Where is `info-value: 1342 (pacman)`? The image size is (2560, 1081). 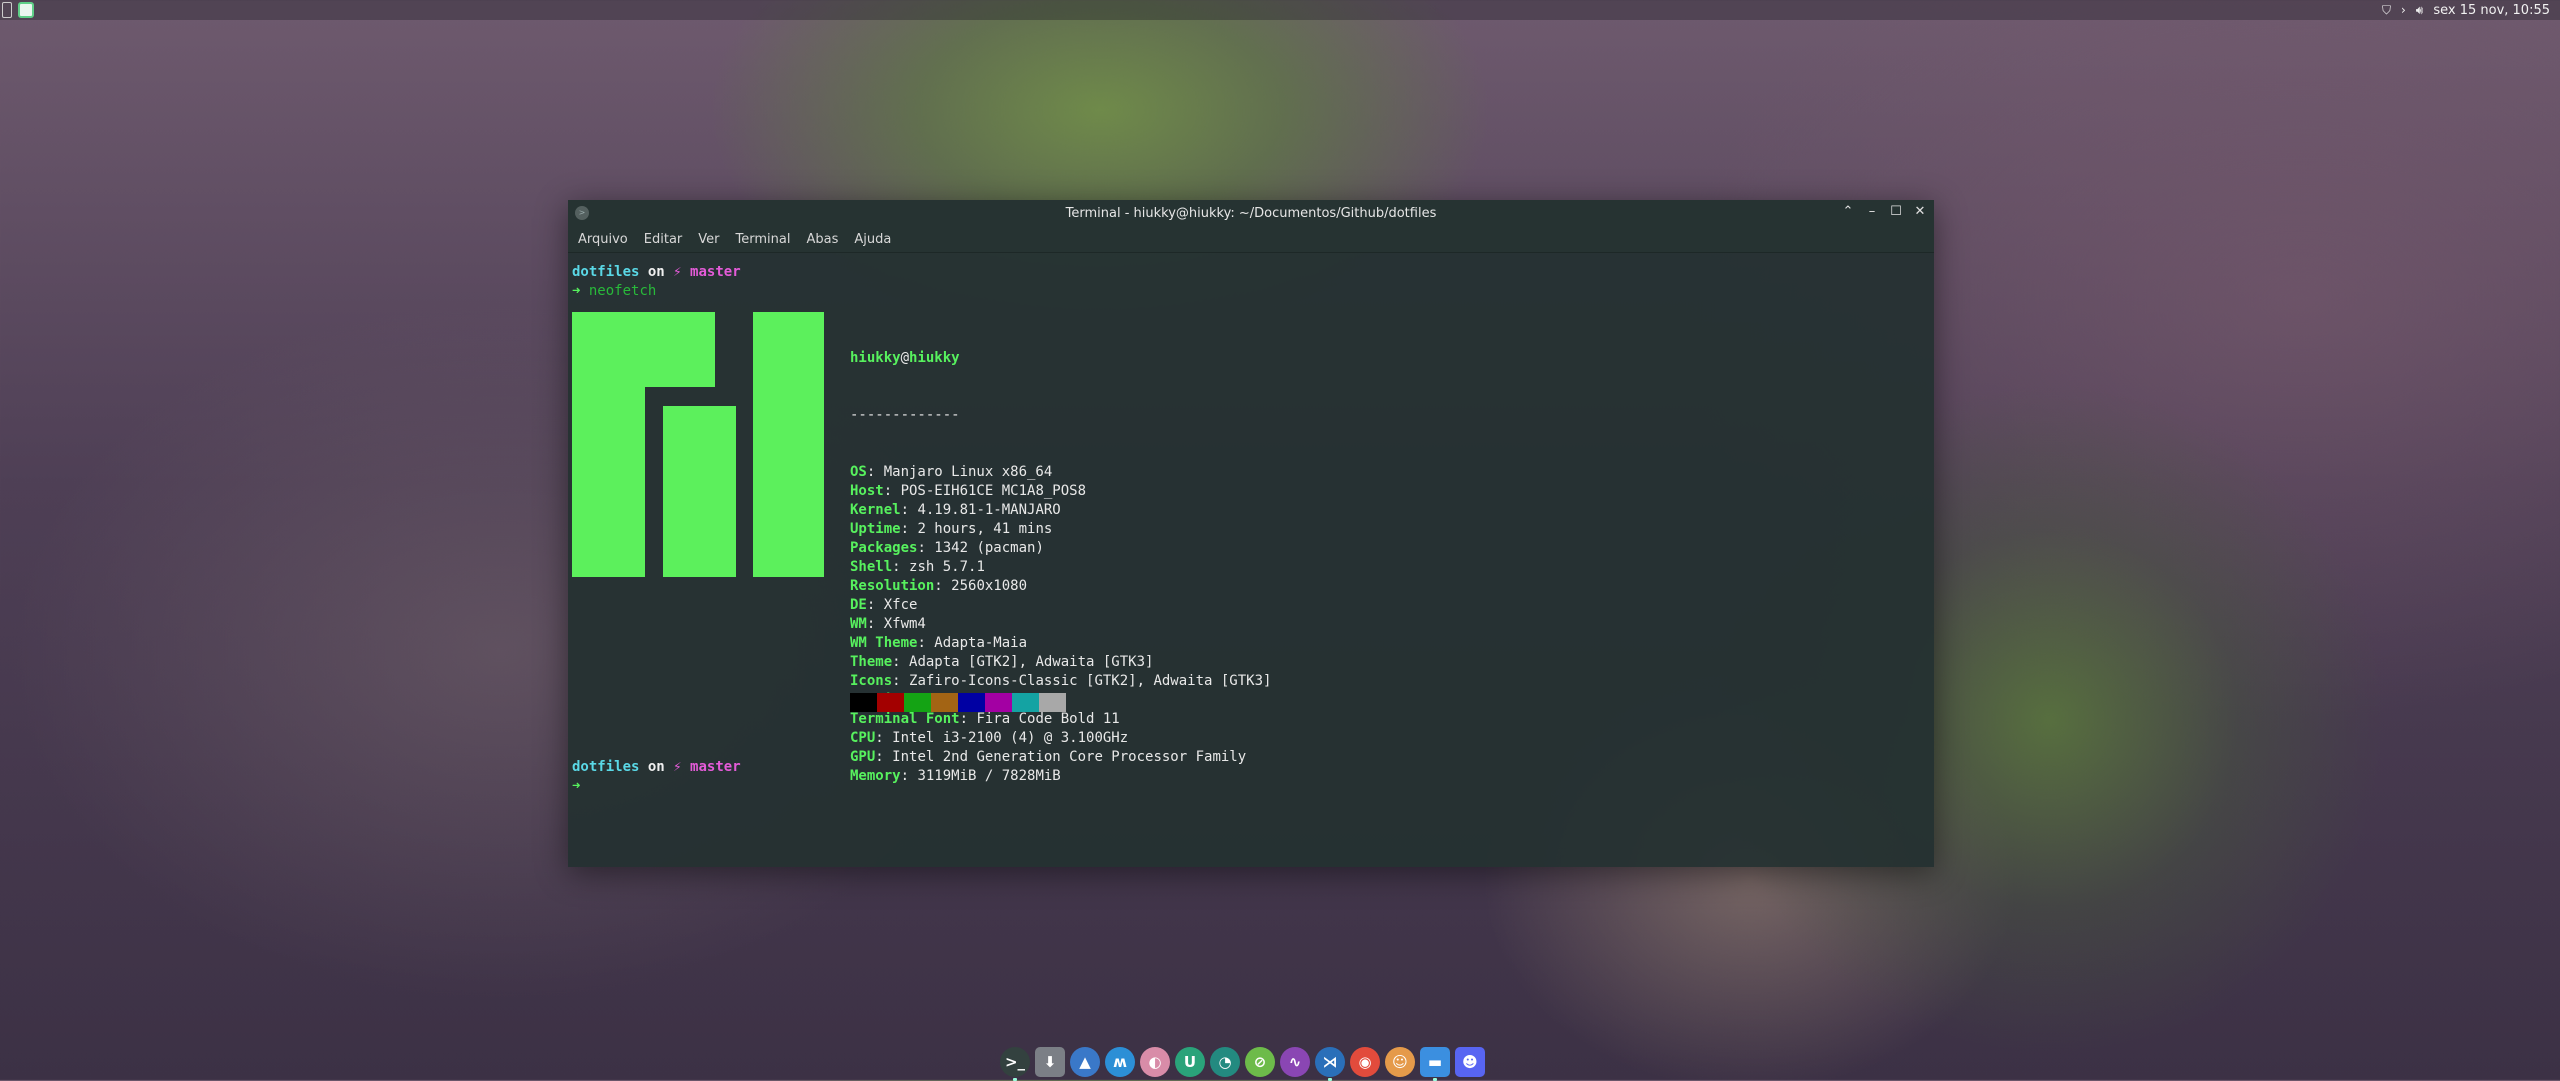
info-value: 1342 (pacman) is located at coordinates (989, 548).